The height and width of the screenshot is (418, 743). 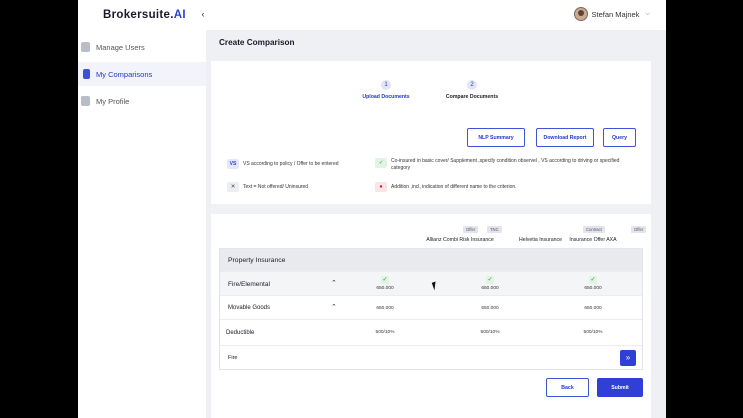 I want to click on step-upload-documents: 1 Upload Documents, so click(x=386, y=90).